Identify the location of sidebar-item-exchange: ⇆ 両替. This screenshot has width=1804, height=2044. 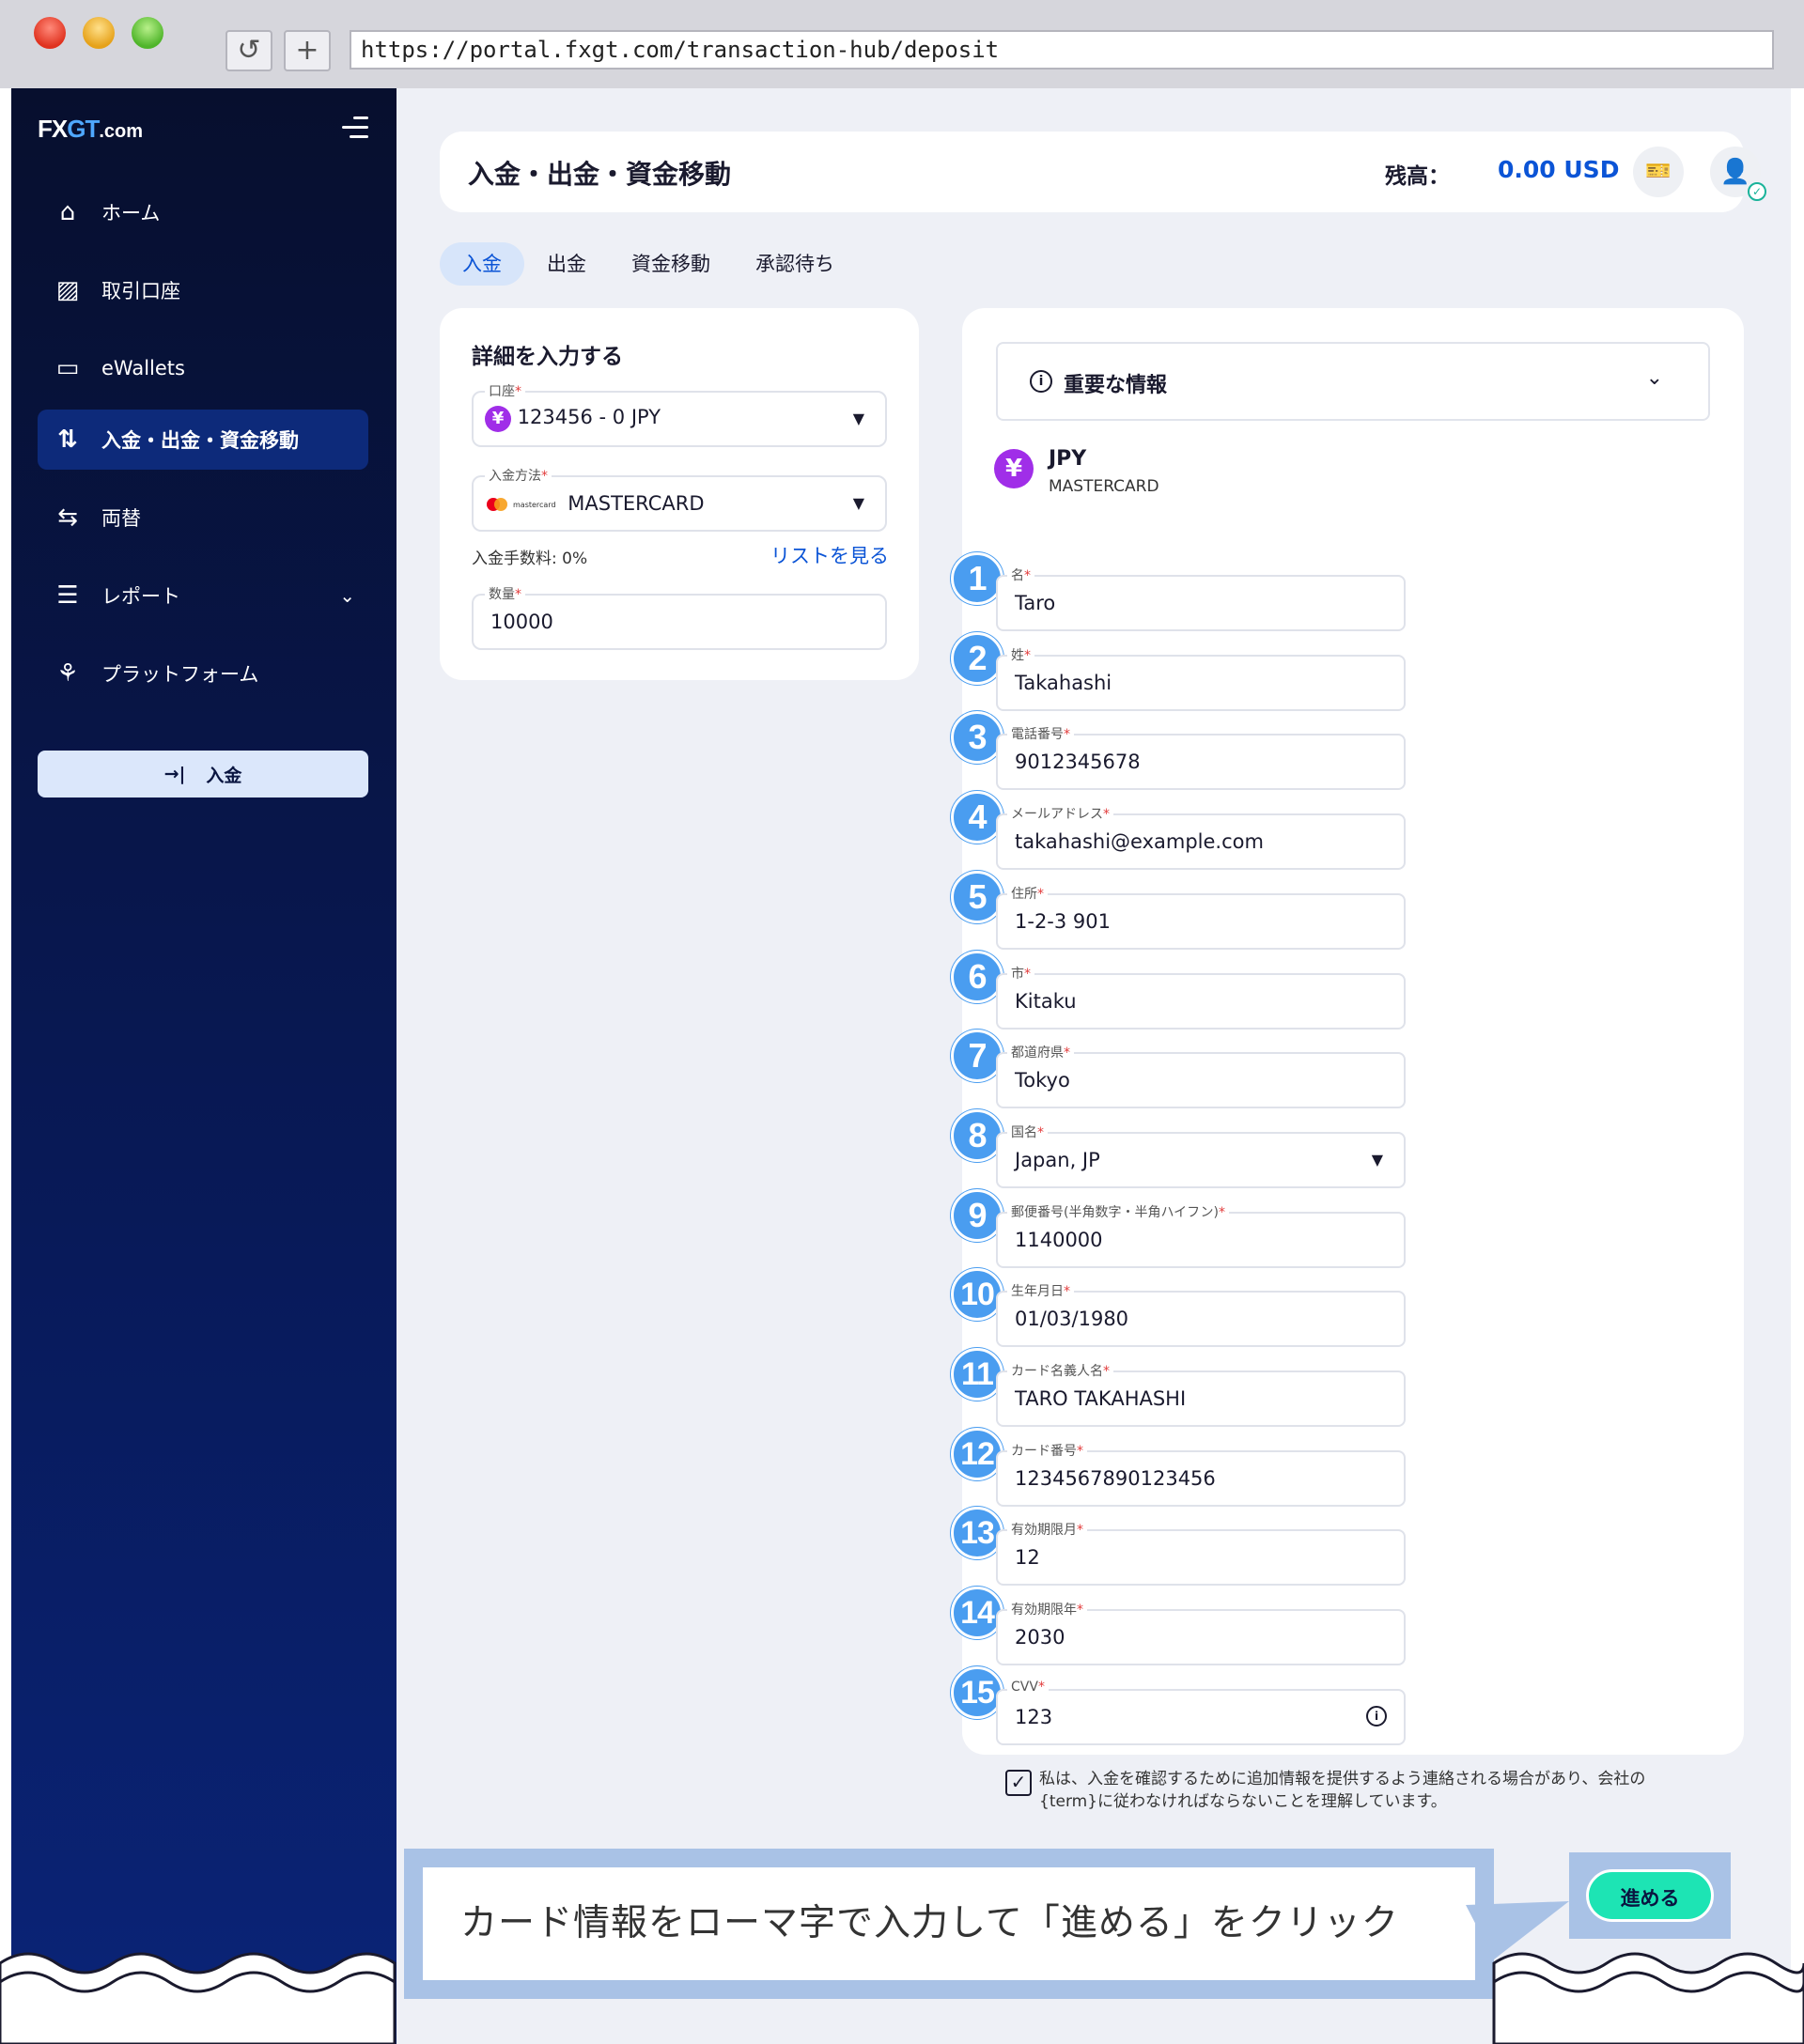
(203, 518).